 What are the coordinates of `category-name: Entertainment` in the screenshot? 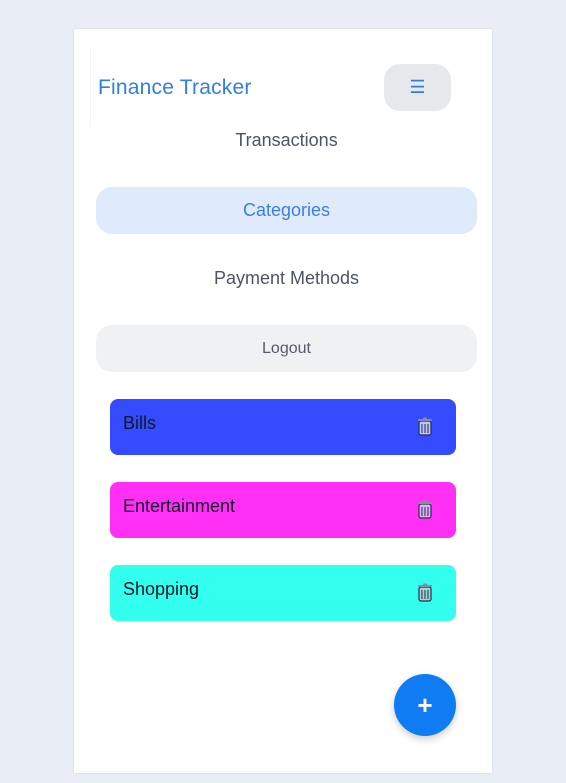 It's located at (179, 506).